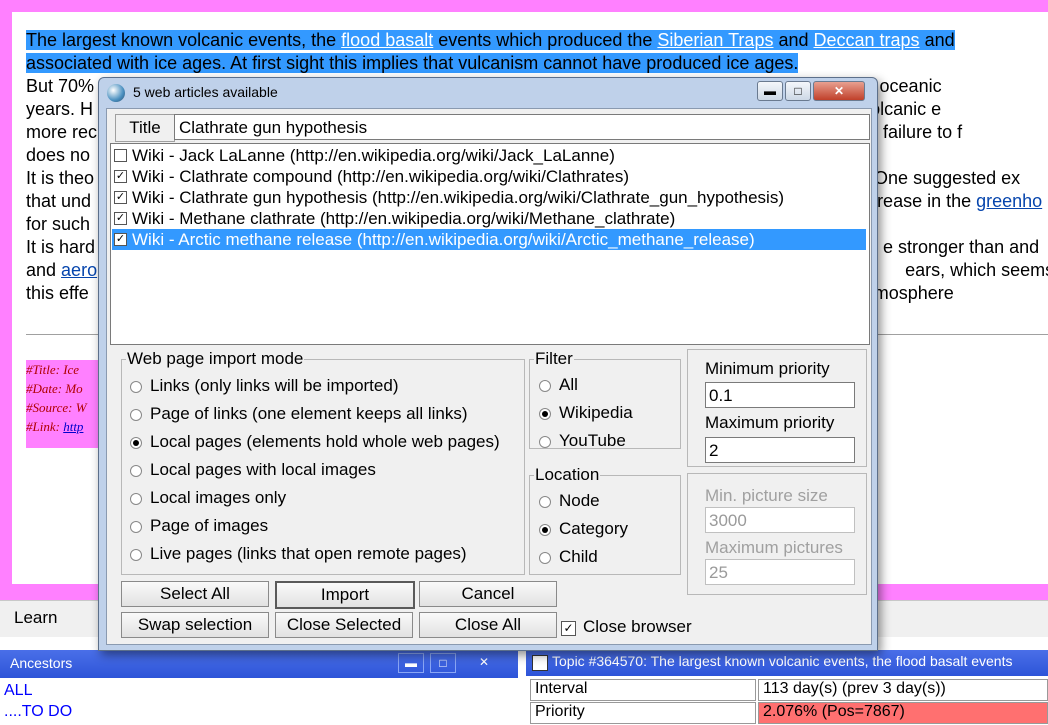  I want to click on close-button: ✕, so click(839, 91).